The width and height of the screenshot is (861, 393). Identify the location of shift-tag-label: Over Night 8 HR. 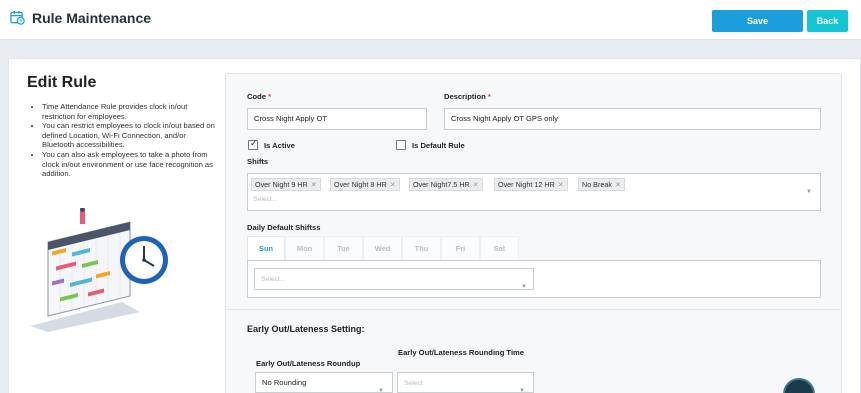
(360, 184).